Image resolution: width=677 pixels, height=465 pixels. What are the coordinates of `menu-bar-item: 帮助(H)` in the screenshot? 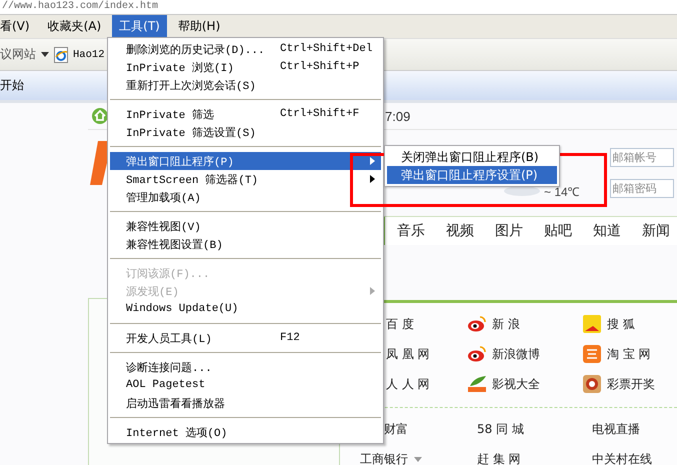 It's located at (199, 26).